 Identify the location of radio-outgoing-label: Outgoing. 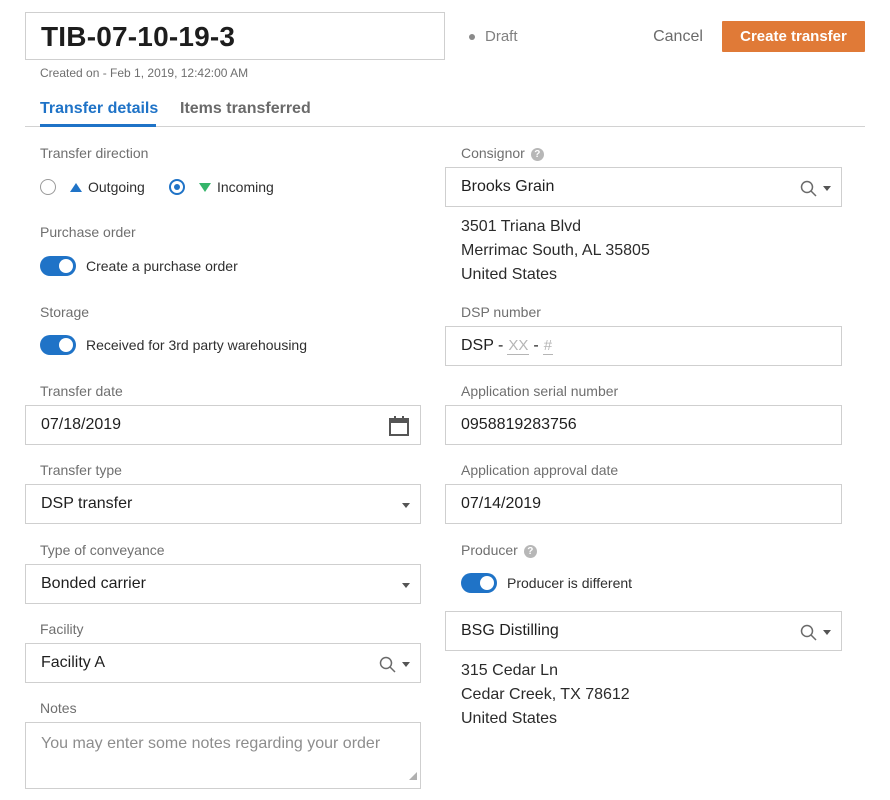
(116, 187).